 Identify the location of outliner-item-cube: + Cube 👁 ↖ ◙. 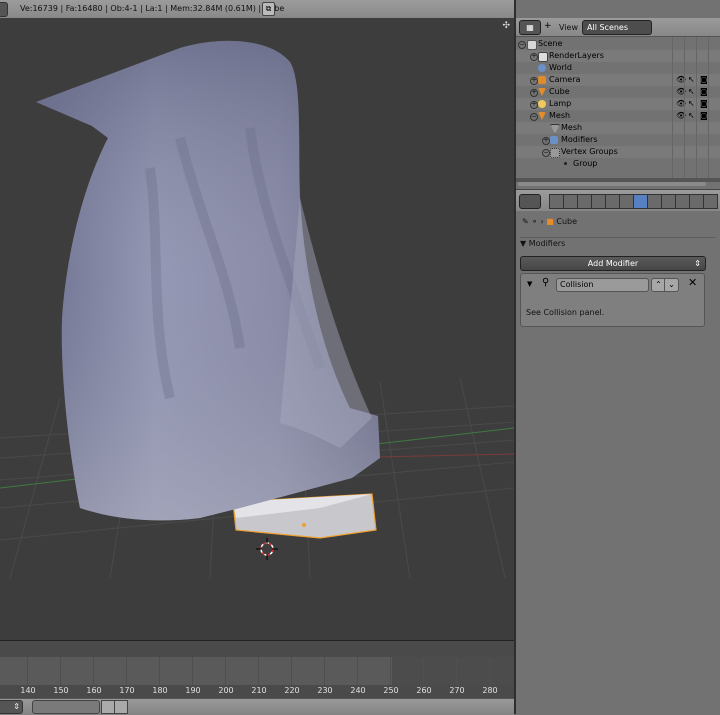
(618, 92).